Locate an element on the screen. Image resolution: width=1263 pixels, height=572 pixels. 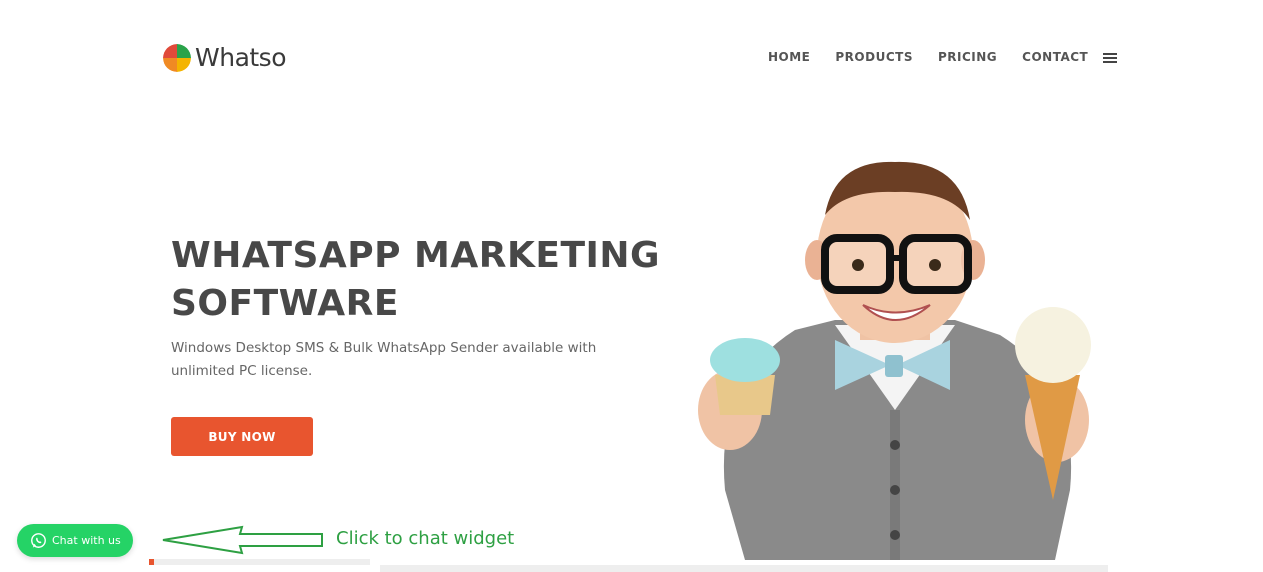
site-logo: Whatso is located at coordinates (225, 57).